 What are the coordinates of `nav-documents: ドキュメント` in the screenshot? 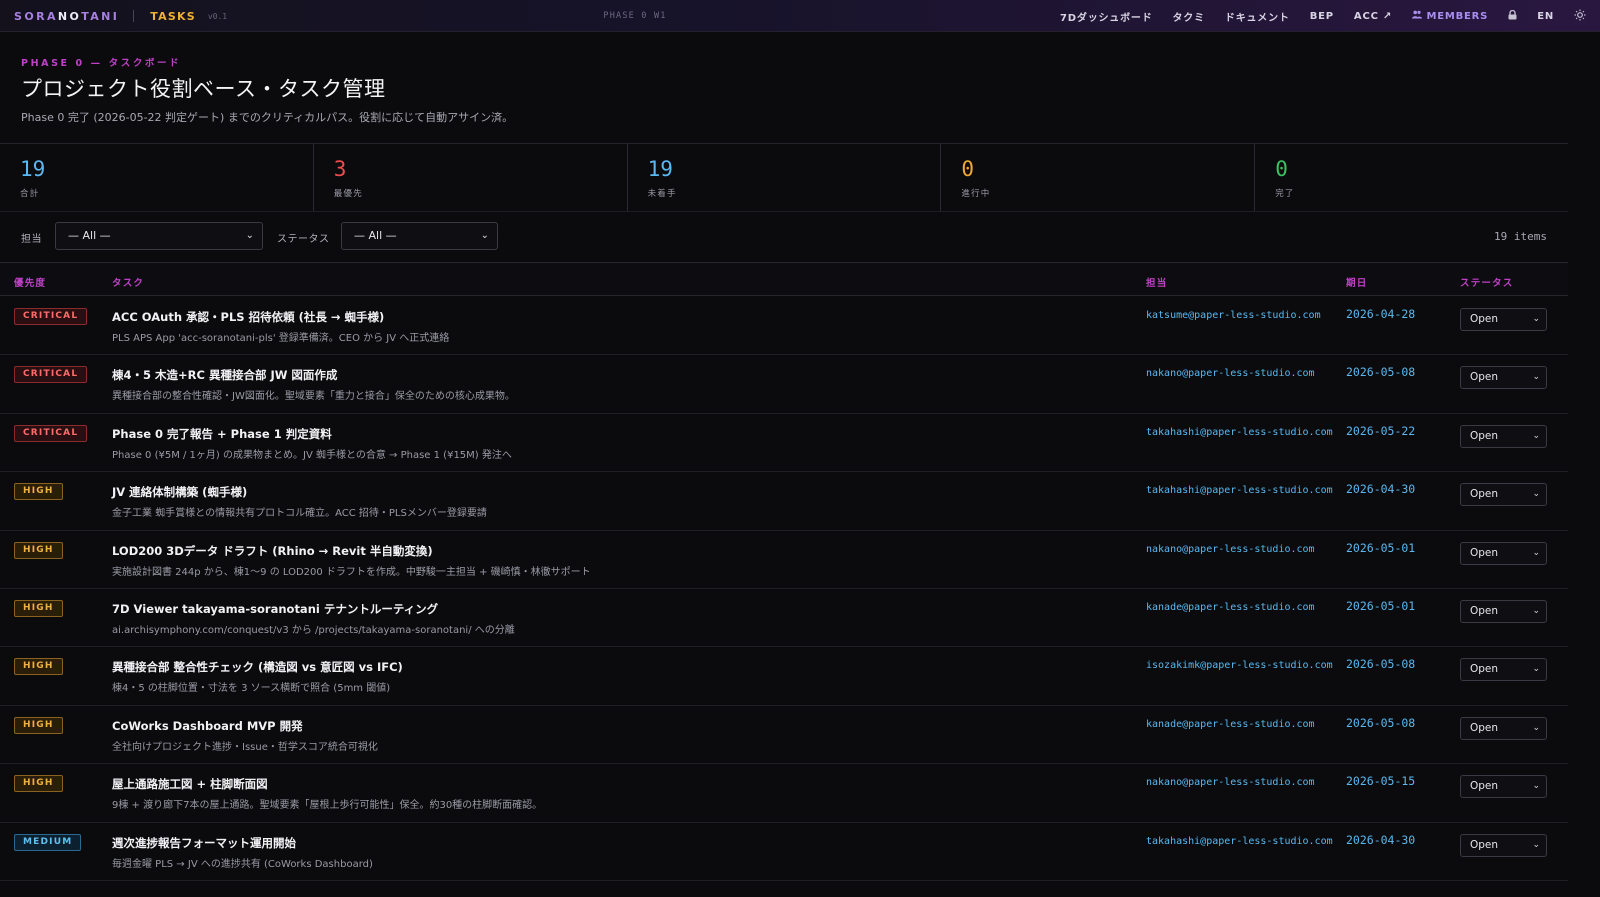 It's located at (1257, 16).